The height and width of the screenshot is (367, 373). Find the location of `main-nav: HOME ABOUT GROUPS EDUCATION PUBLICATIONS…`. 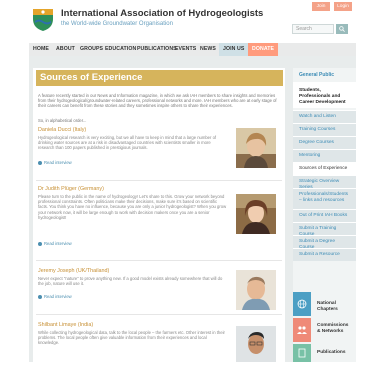

main-nav: HOME ABOUT GROUPS EDUCATION PUBLICATIONS… is located at coordinates (192, 50).